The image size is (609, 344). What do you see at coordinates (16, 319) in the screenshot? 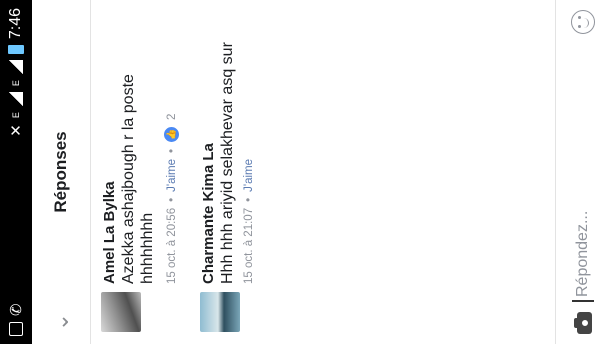
I see `status-left: ✆` at bounding box center [16, 319].